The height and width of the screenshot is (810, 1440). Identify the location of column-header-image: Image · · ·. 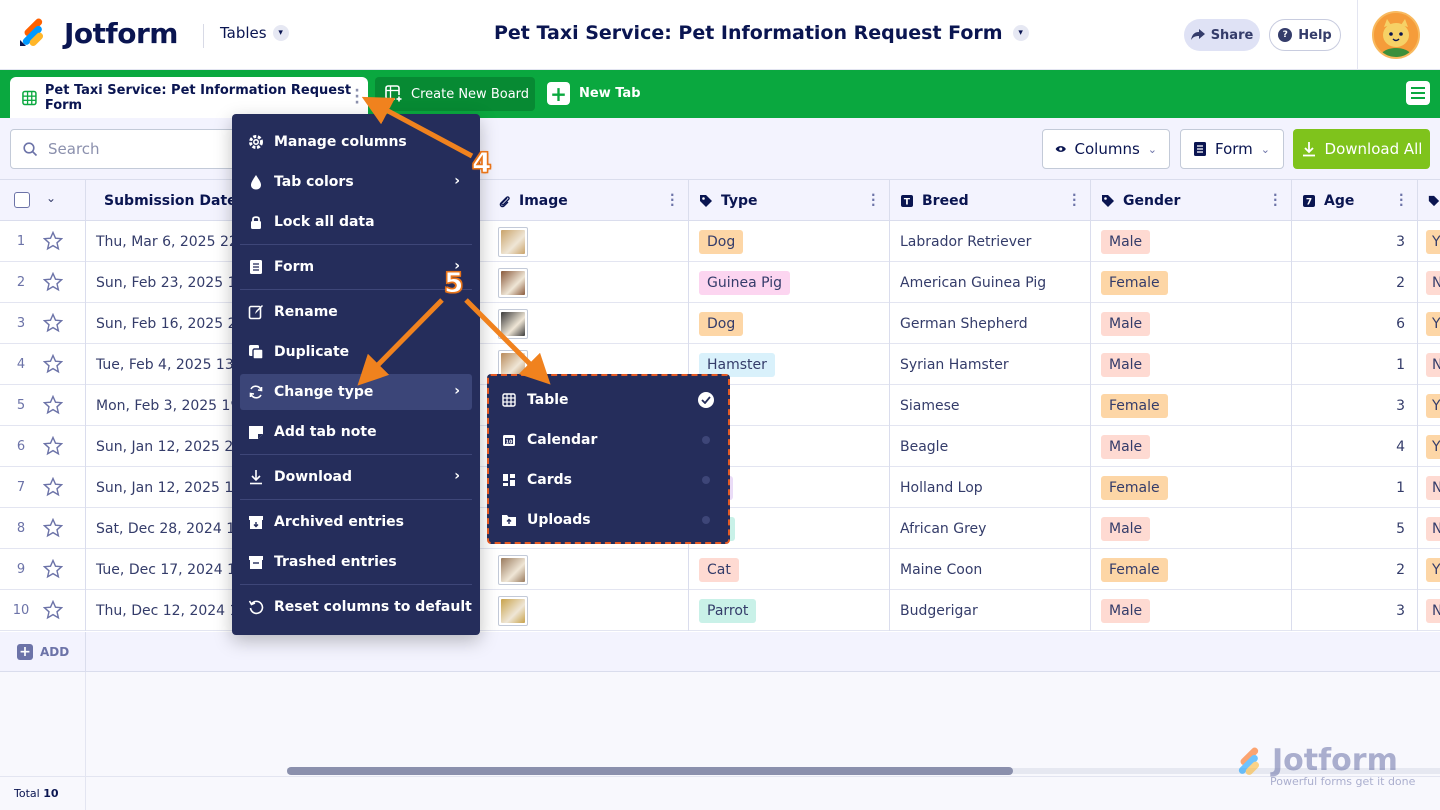
(588, 200).